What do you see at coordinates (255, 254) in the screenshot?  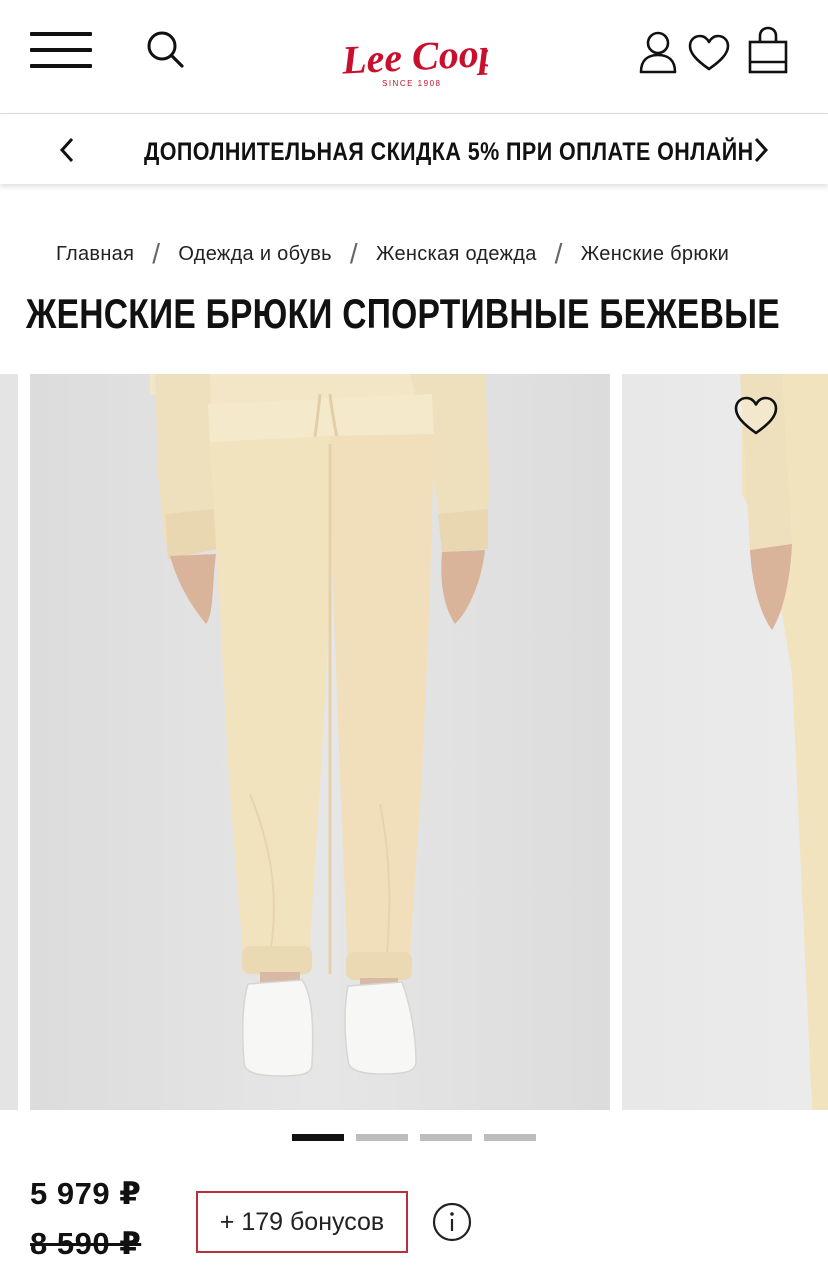 I see `breadcrumb-clothing: Одежда и обувь` at bounding box center [255, 254].